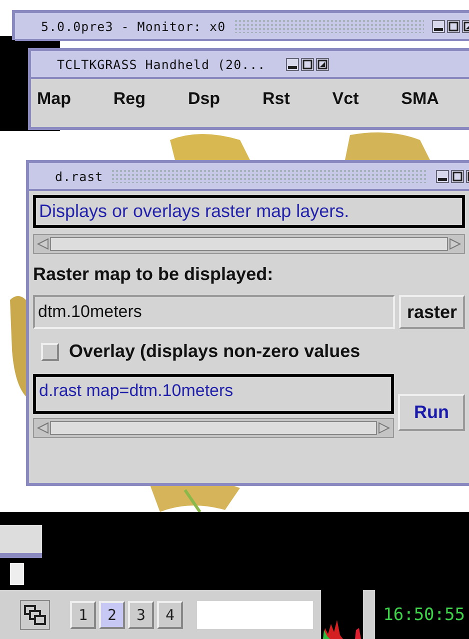 The width and height of the screenshot is (469, 639). What do you see at coordinates (54, 99) in the screenshot?
I see `menu-item: Map` at bounding box center [54, 99].